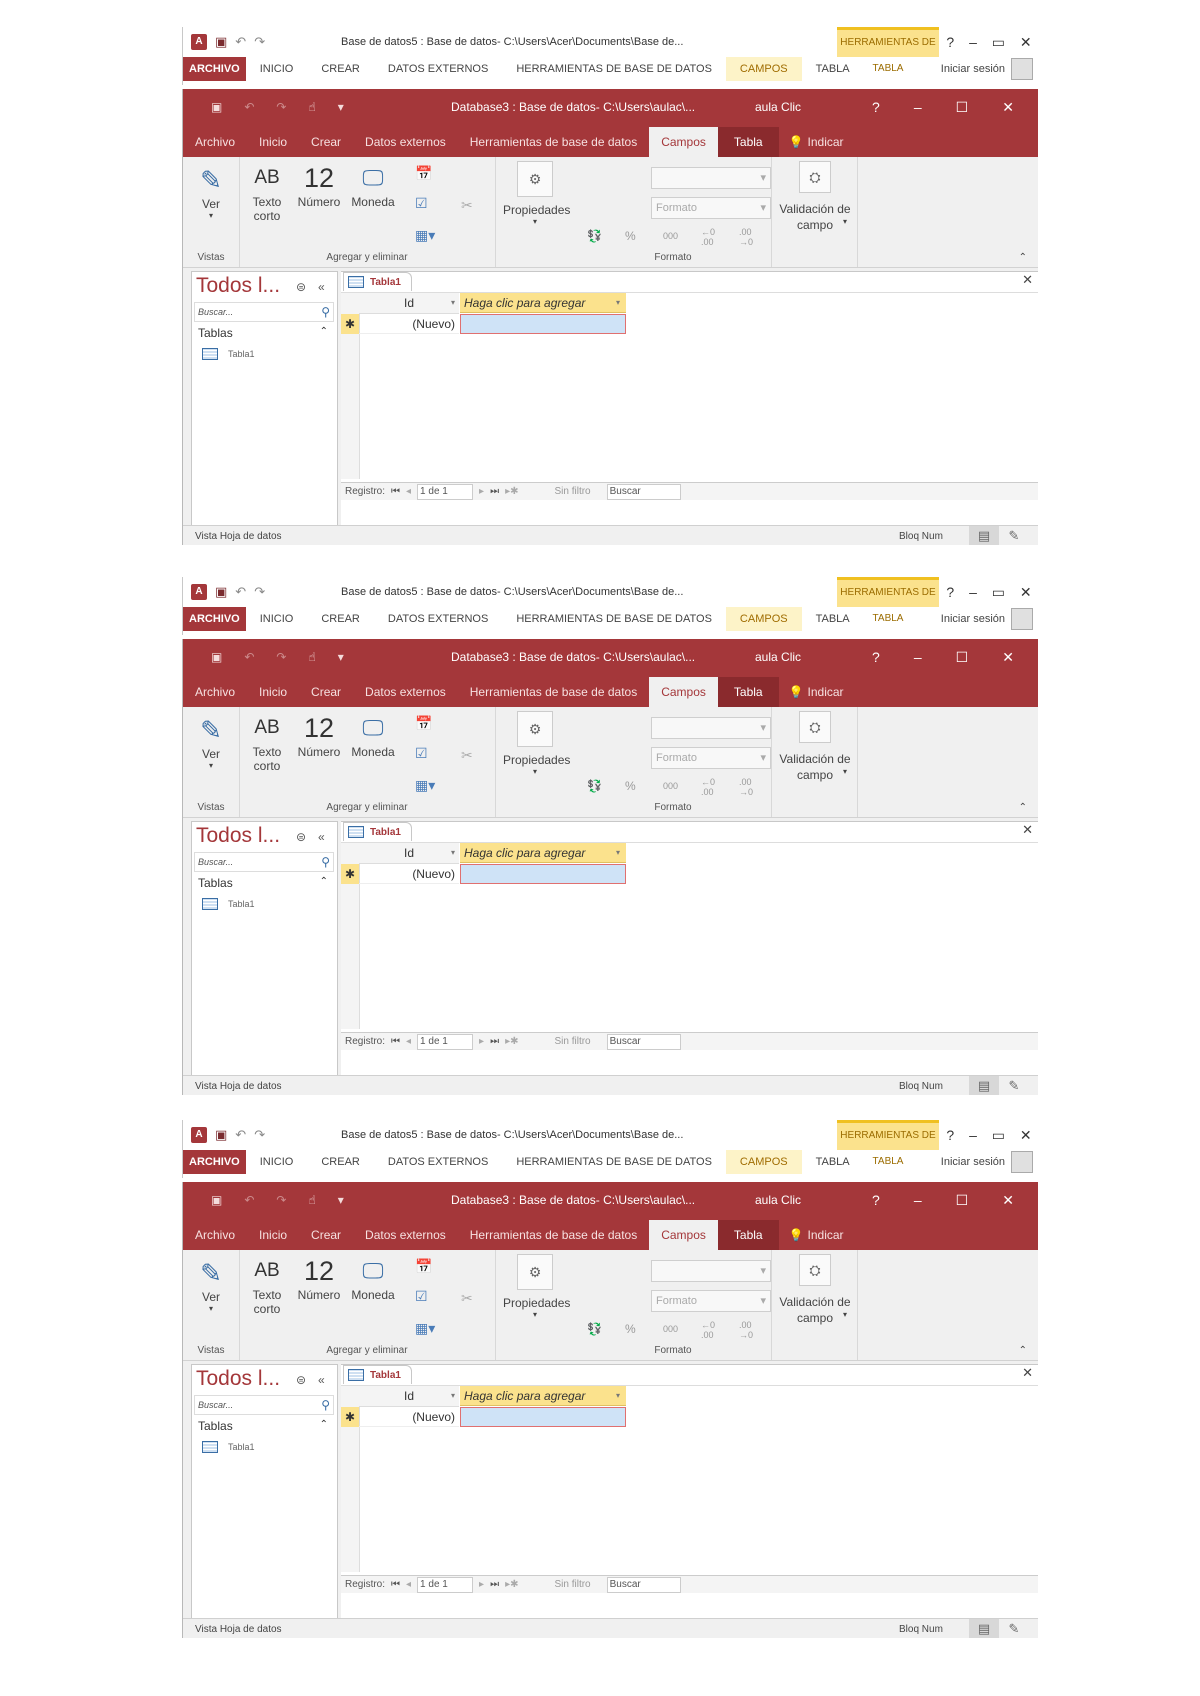 Image resolution: width=1200 pixels, height=1696 pixels. I want to click on new-record-id-cell: (Nuevo), so click(409, 874).